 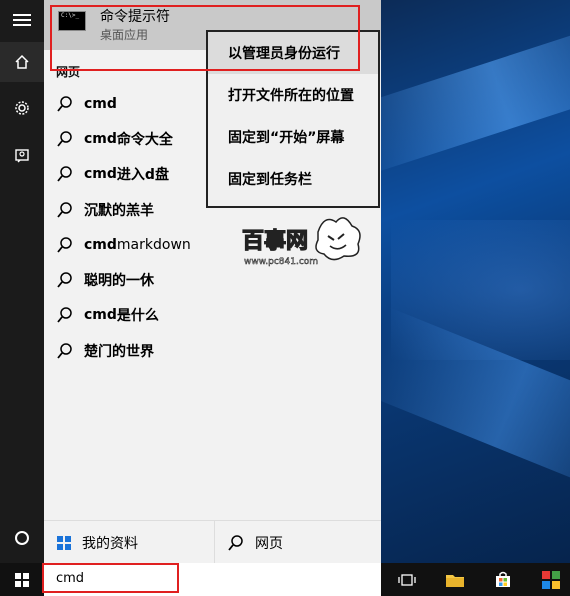 What do you see at coordinates (293, 53) in the screenshot?
I see `run-as-admin-menu-item: 以管理员身份运行` at bounding box center [293, 53].